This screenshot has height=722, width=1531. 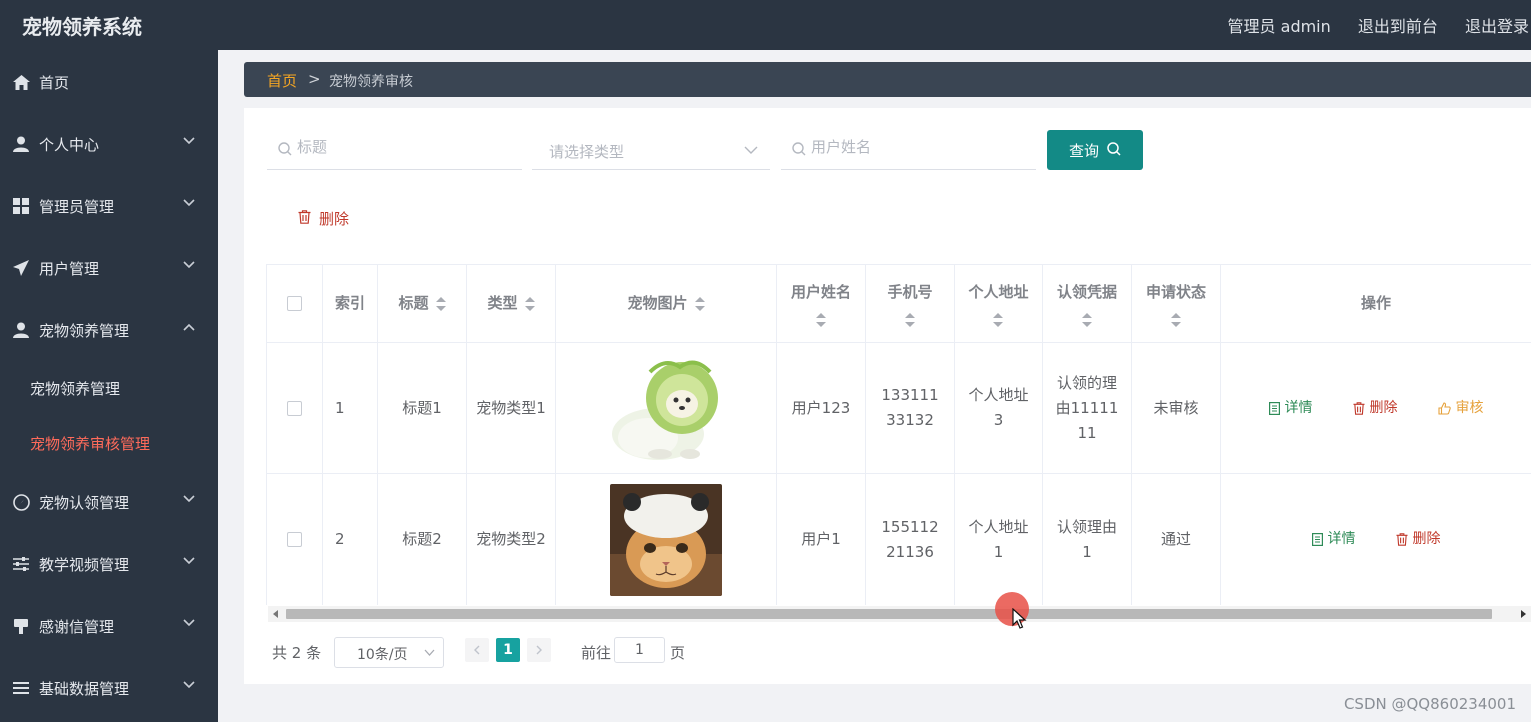 What do you see at coordinates (910, 292) in the screenshot?
I see `header-phone-label: 手机号` at bounding box center [910, 292].